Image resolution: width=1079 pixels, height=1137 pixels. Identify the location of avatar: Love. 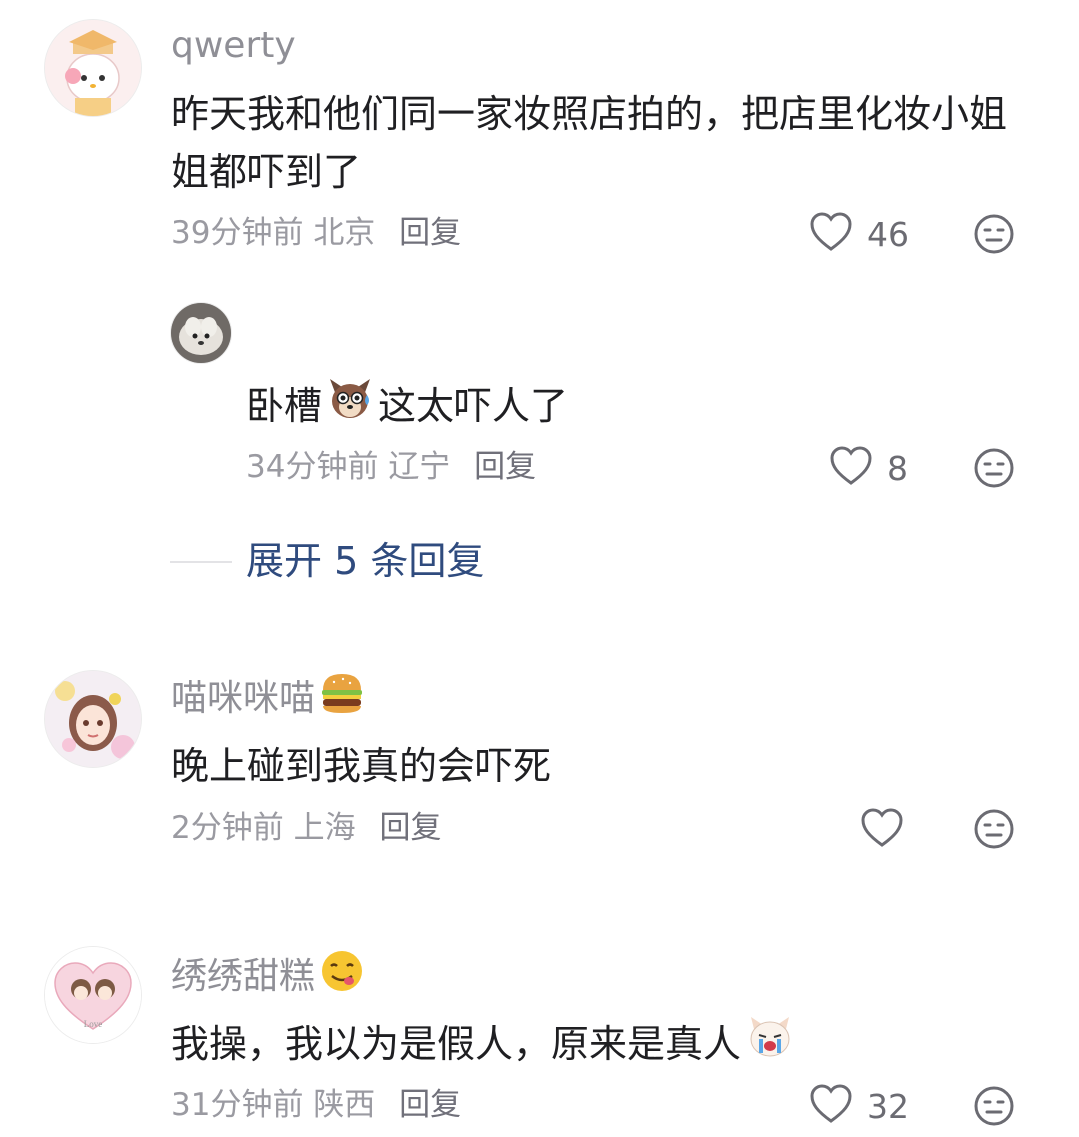
(93, 995).